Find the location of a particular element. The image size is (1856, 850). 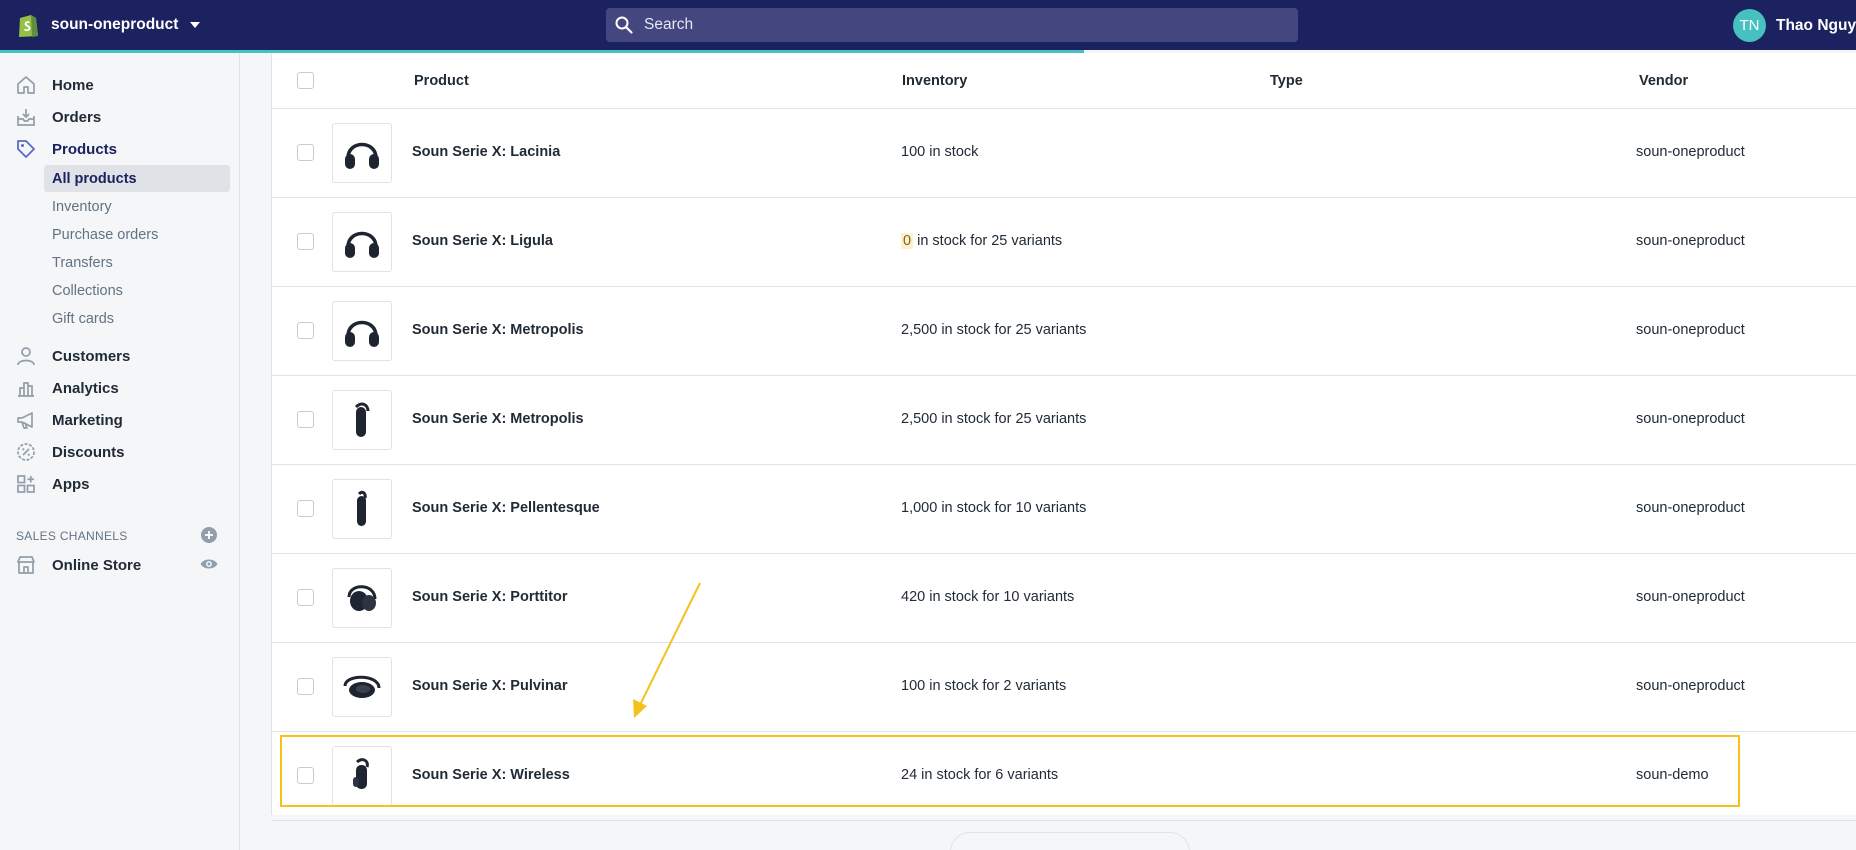

home-icon is located at coordinates (26, 85).